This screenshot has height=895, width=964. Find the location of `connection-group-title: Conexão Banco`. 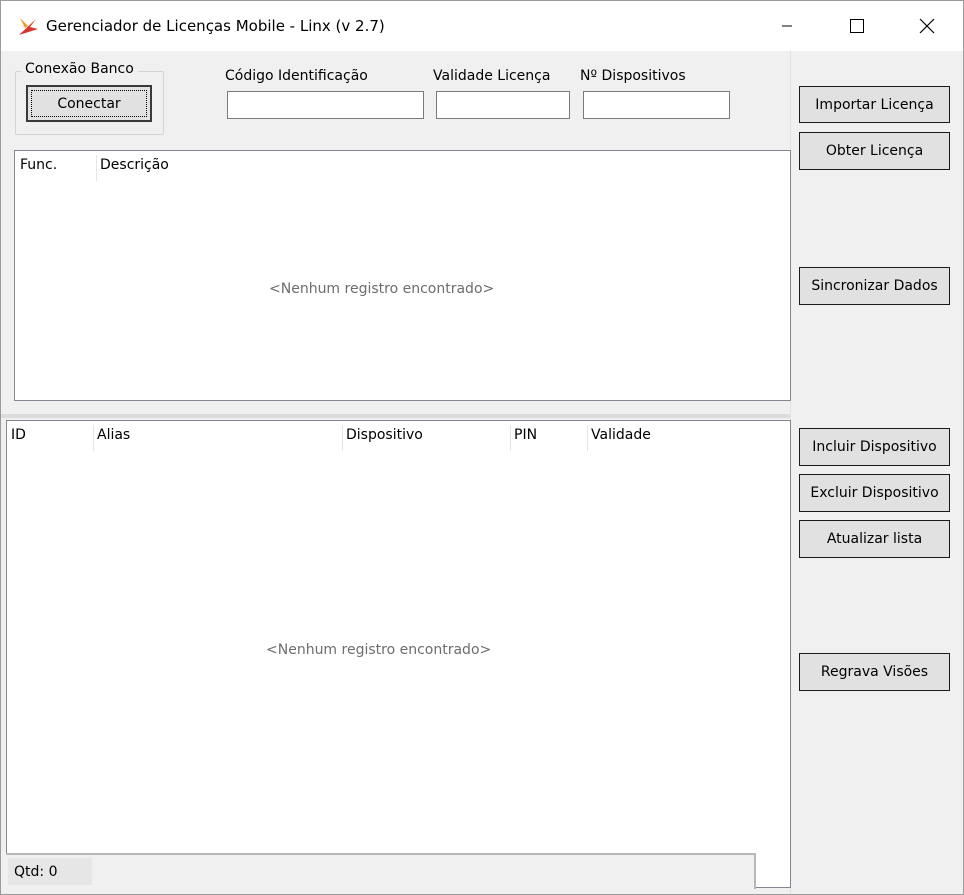

connection-group-title: Conexão Banco is located at coordinates (79, 69).